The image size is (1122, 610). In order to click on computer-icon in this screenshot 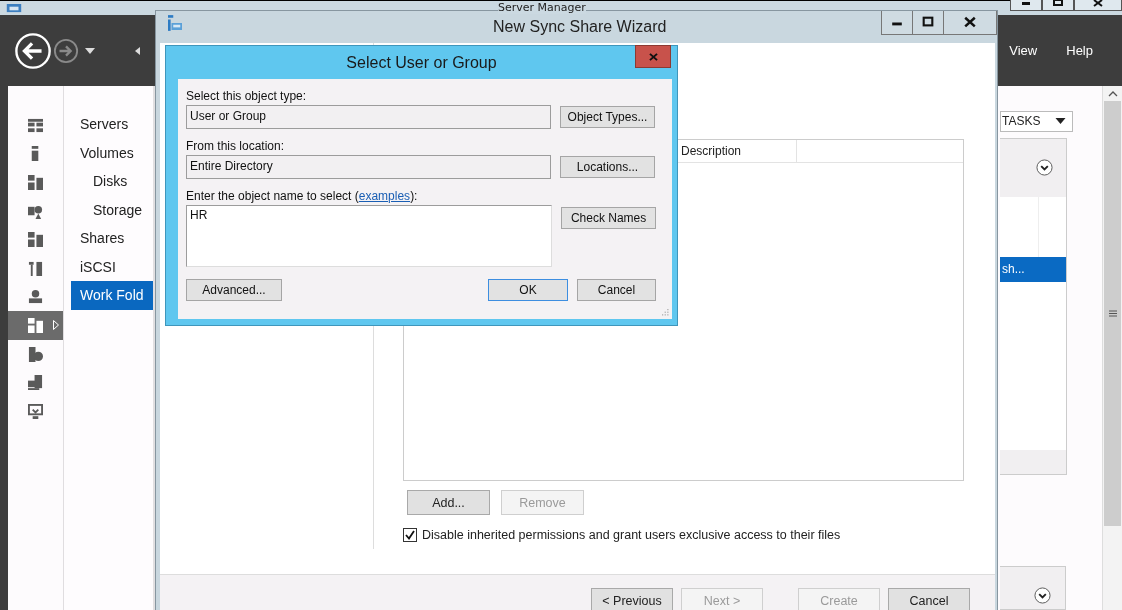, I will do `click(35, 383)`.